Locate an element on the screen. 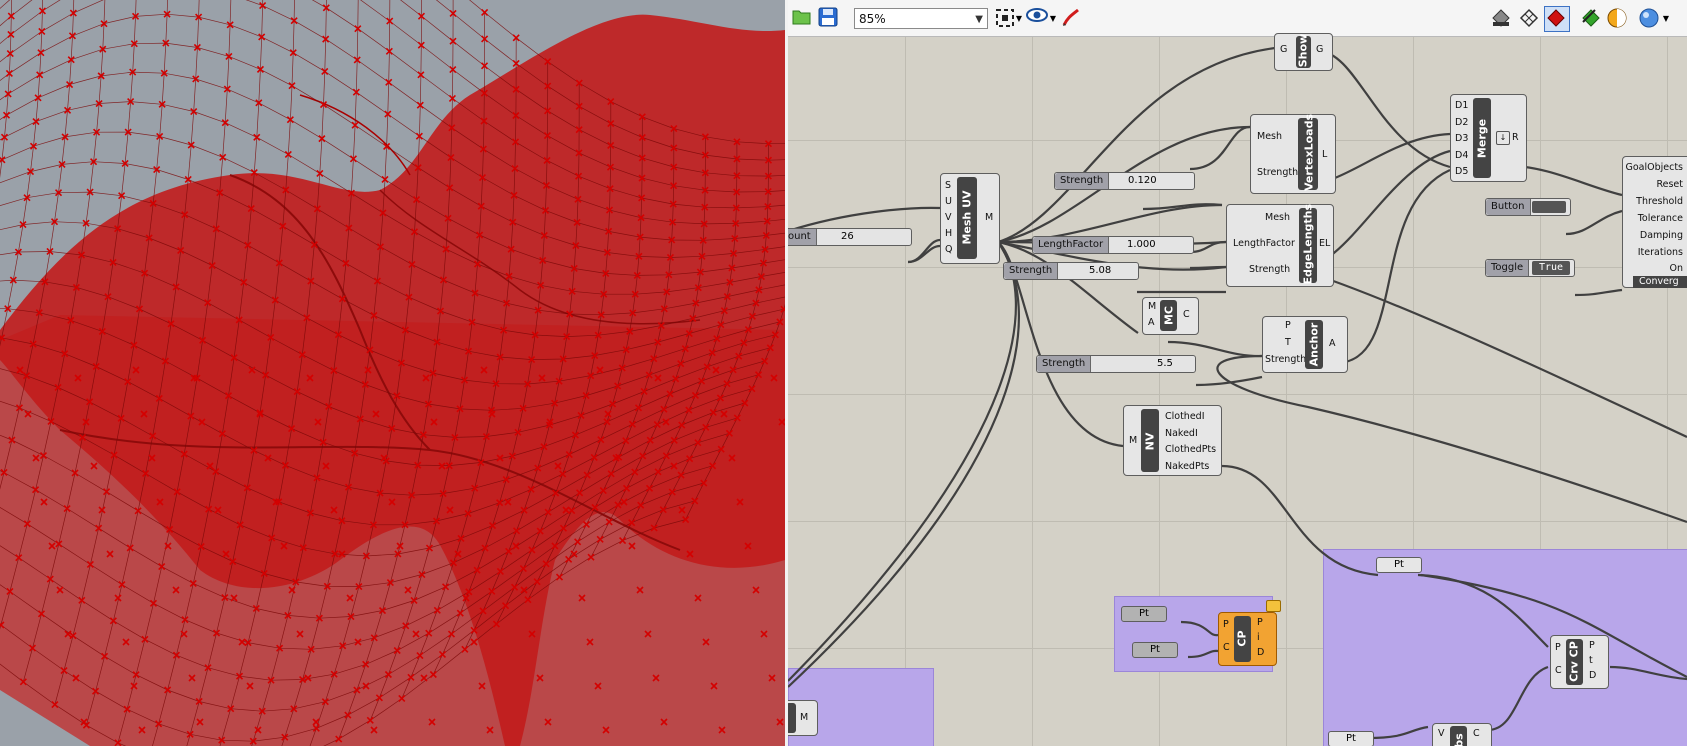 This screenshot has width=1687, height=746. anchor-strength-label: Strength is located at coordinates (1064, 364).